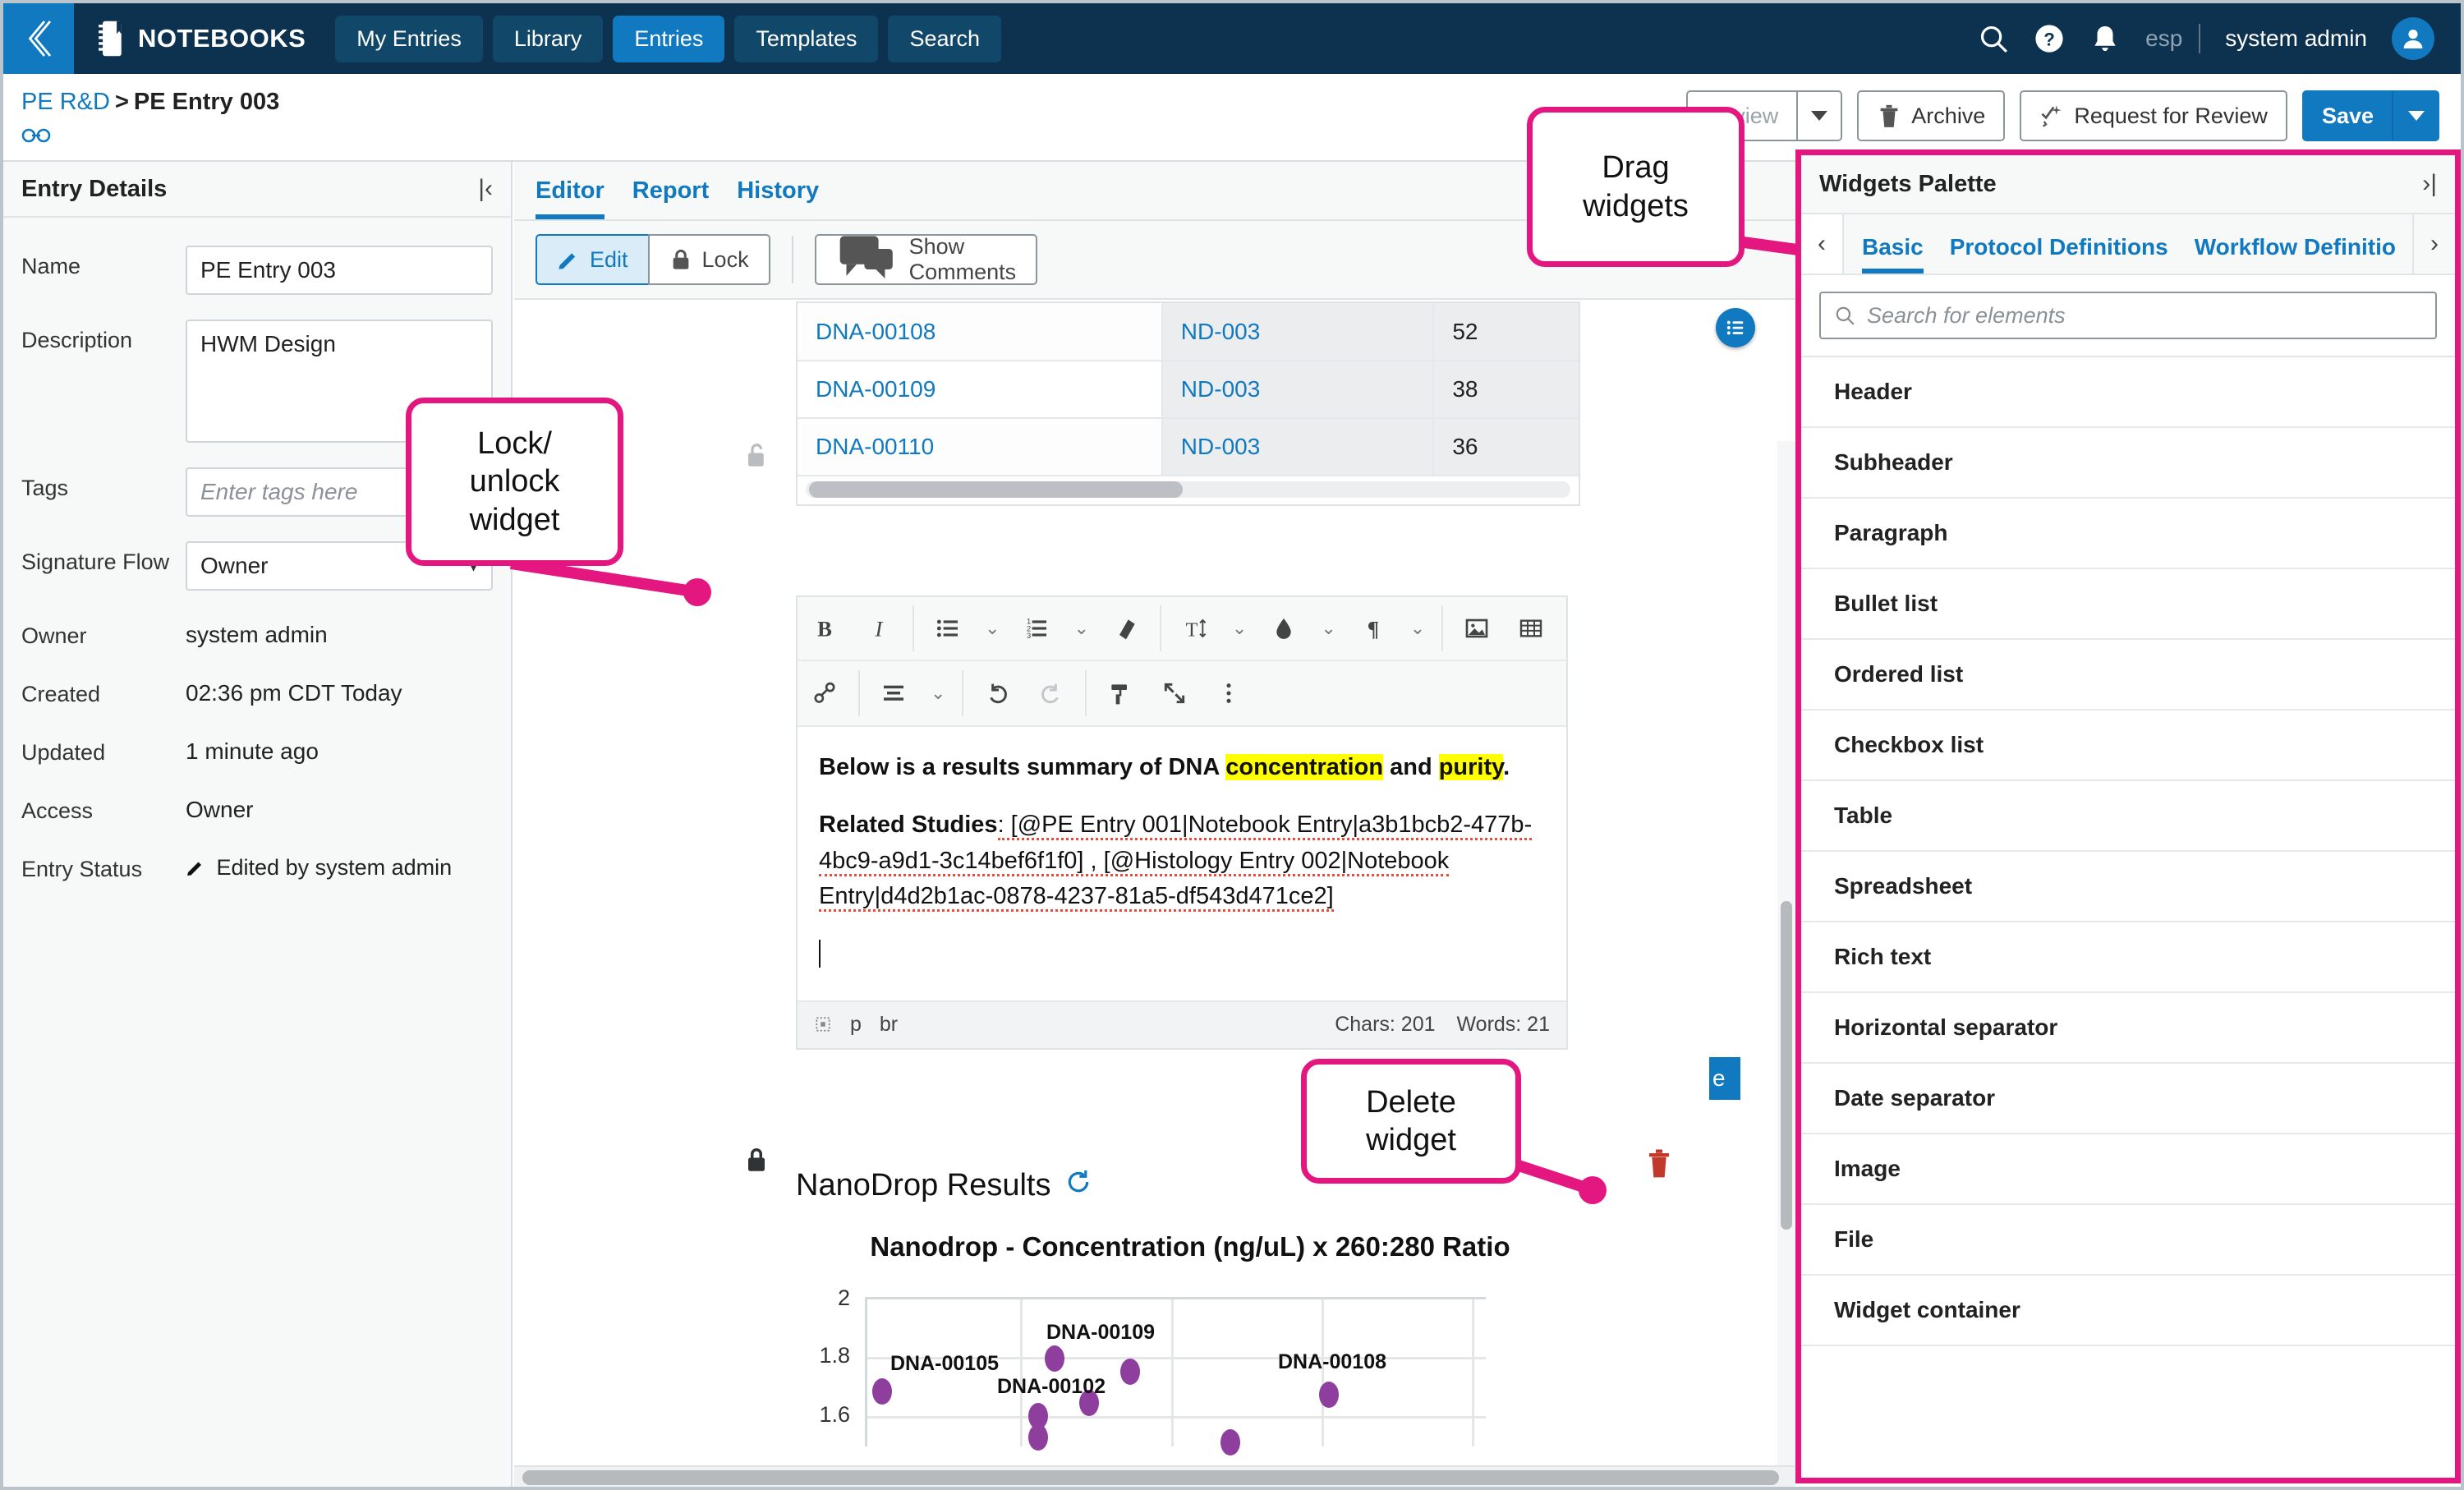 Image resolution: width=2464 pixels, height=1490 pixels. I want to click on save-button: Save, so click(2347, 116).